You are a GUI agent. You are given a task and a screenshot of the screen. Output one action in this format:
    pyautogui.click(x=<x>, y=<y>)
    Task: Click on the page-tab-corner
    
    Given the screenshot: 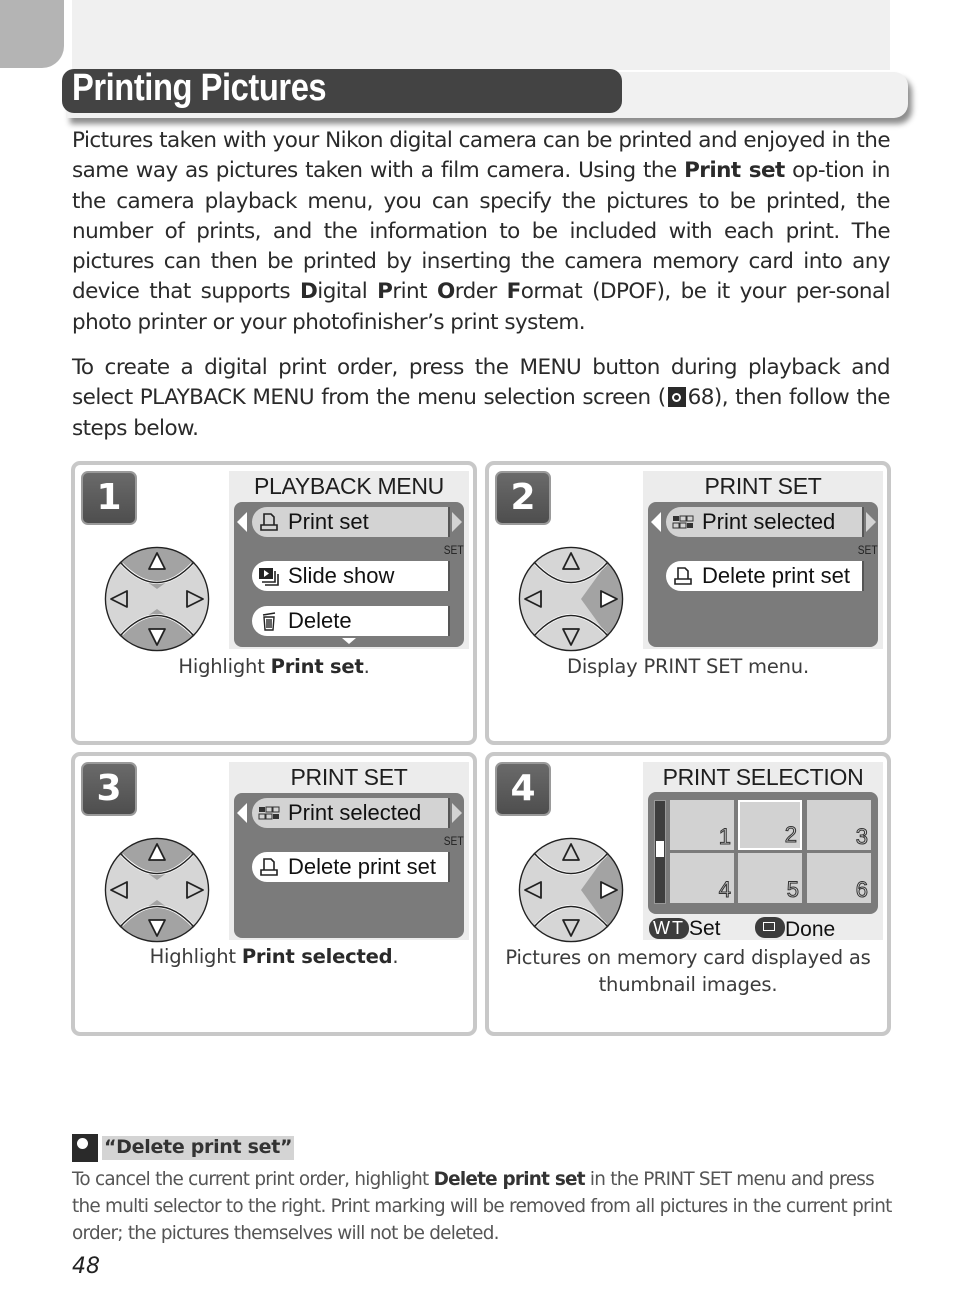 What is the action you would take?
    pyautogui.click(x=32, y=34)
    